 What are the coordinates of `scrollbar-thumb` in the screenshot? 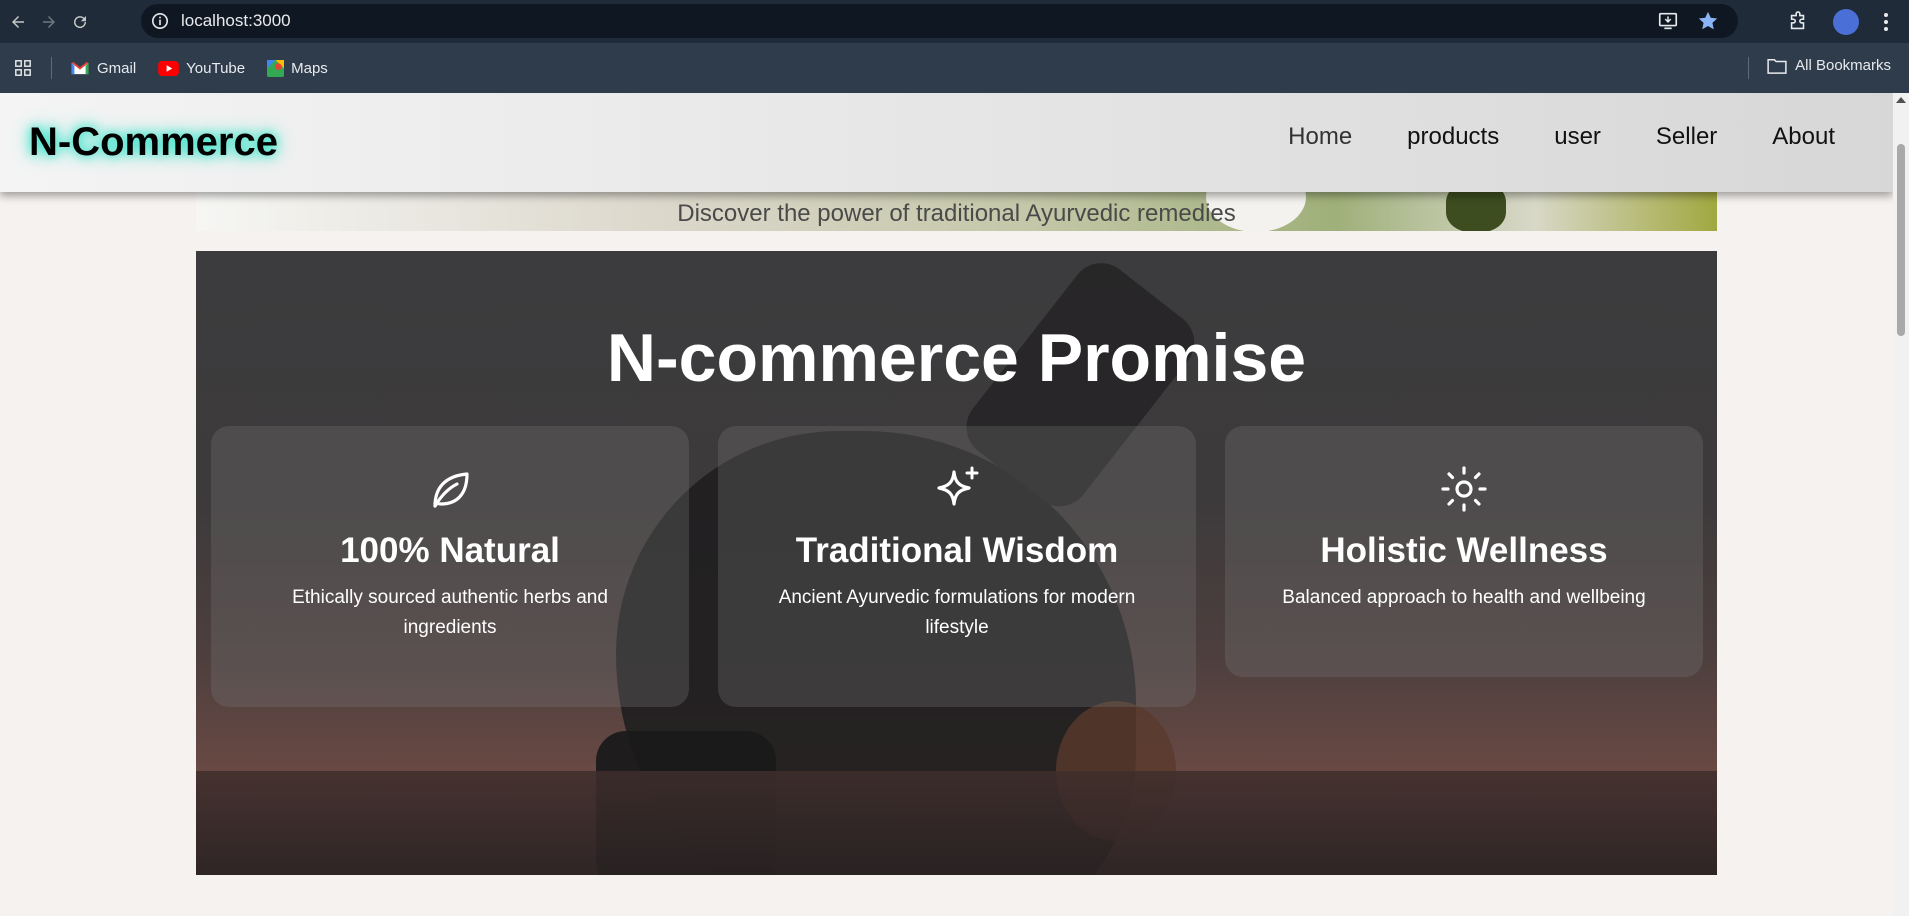 It's located at (1901, 240).